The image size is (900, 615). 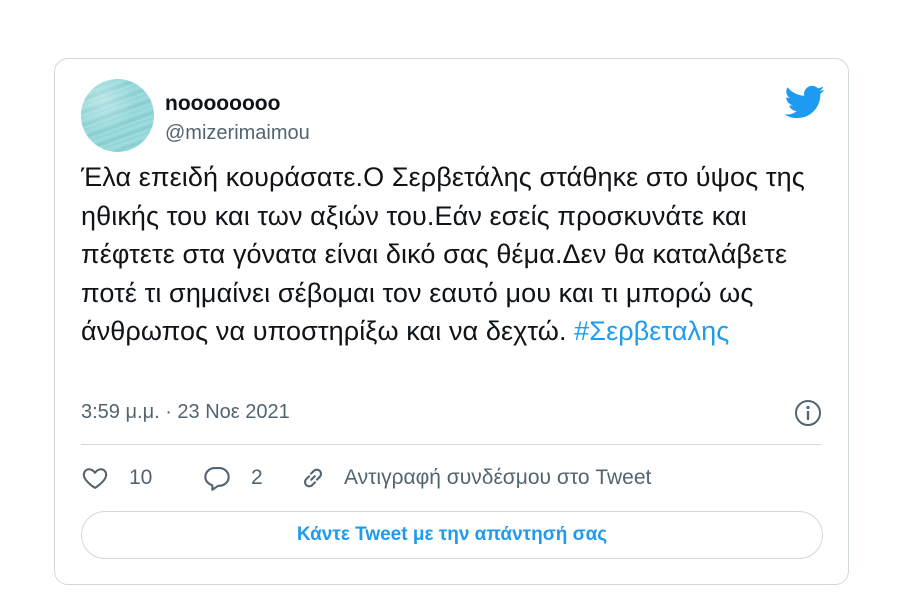 I want to click on reply-button: Κάντε Tweet με την απάντησή σας, so click(x=452, y=535).